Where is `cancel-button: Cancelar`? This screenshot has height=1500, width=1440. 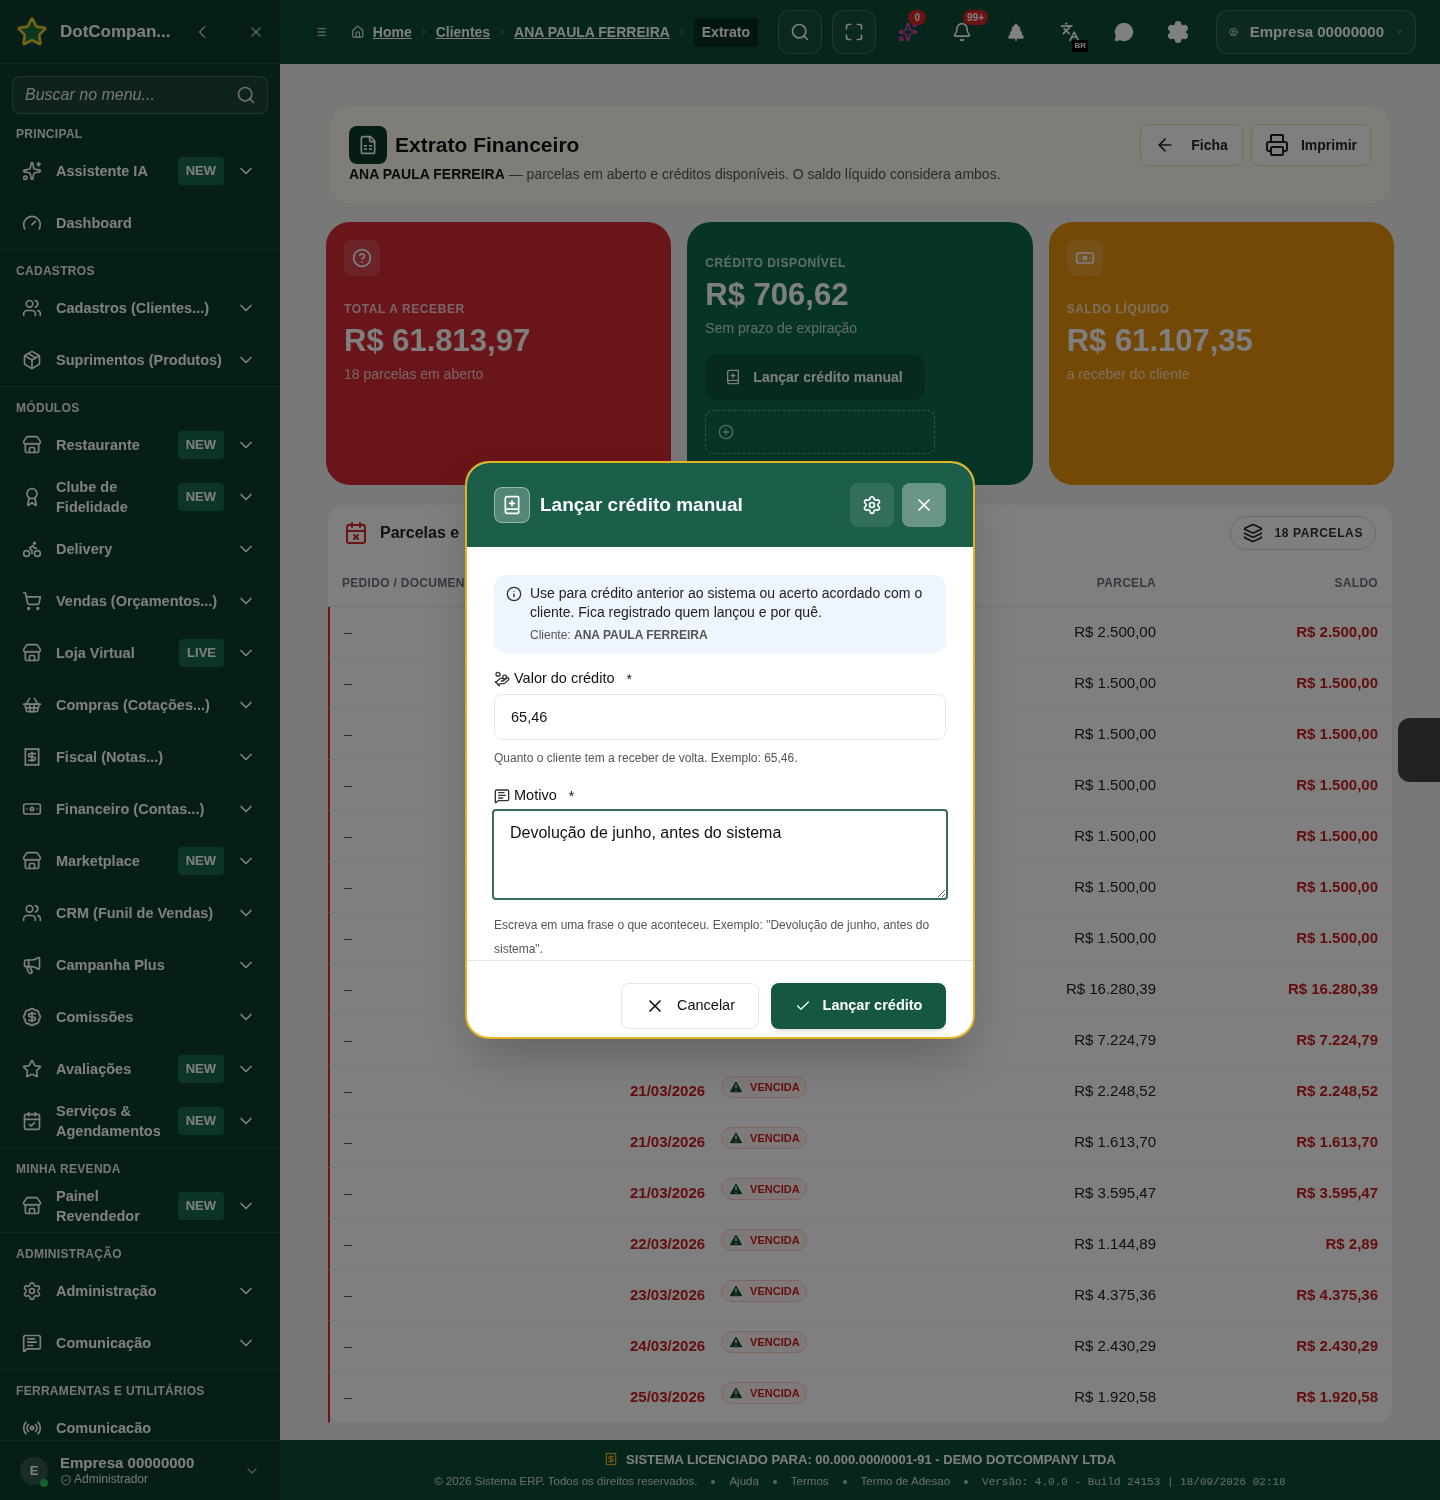 cancel-button: Cancelar is located at coordinates (690, 1005).